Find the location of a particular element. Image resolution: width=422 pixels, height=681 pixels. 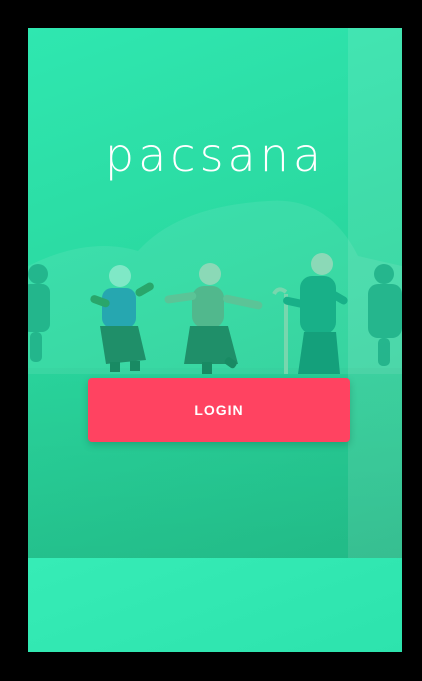

login-button: LOGIN is located at coordinates (219, 410).